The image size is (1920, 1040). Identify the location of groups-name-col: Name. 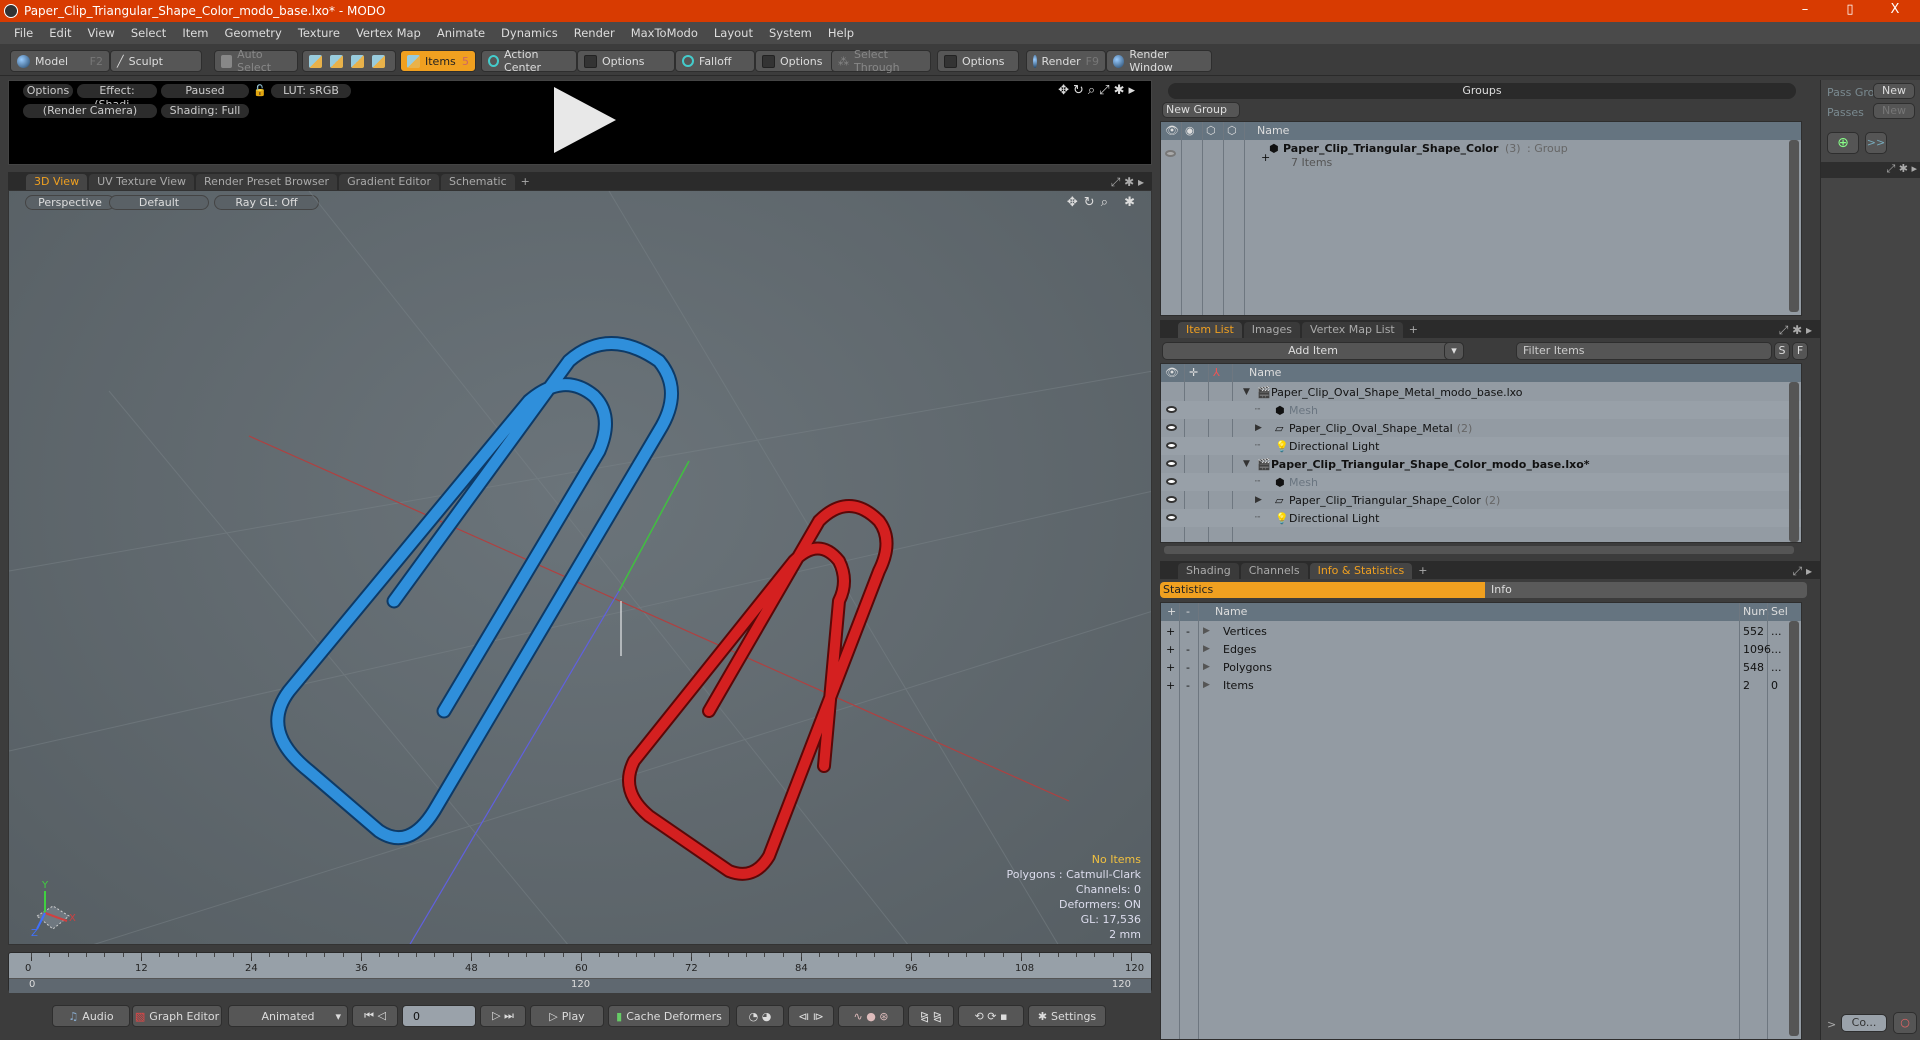
(1273, 130).